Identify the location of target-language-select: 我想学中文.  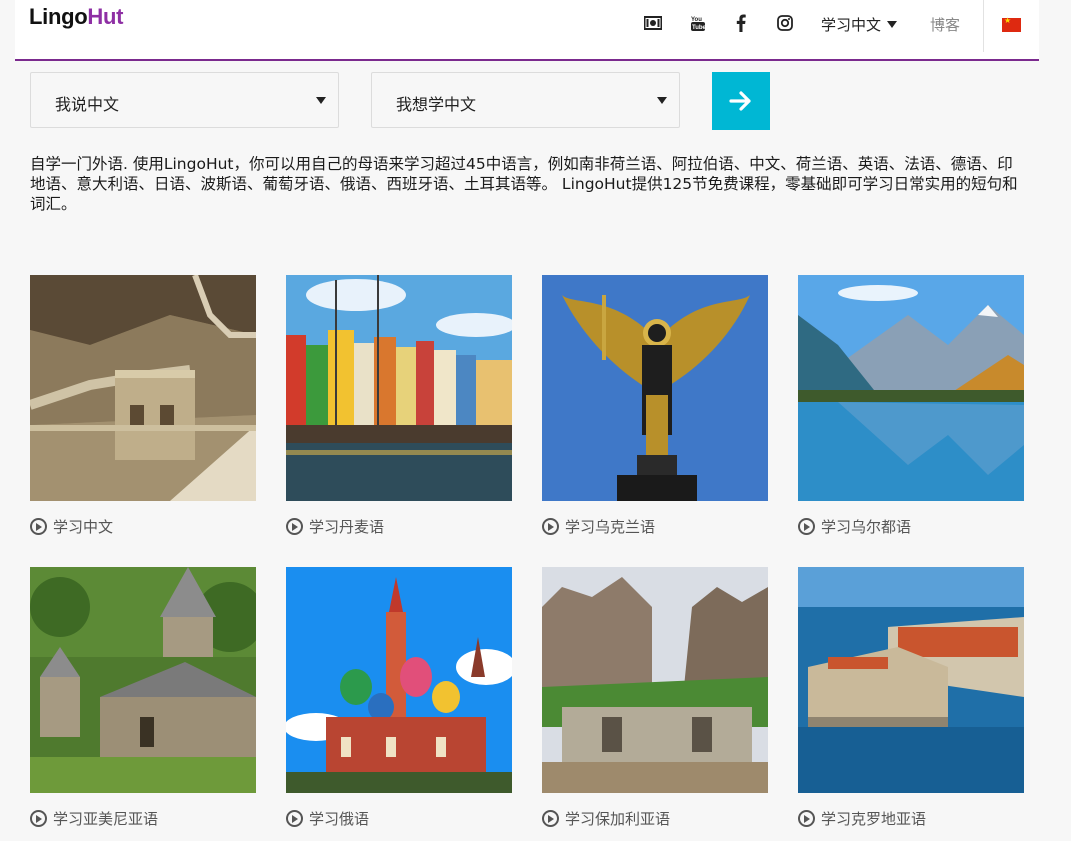
(525, 100).